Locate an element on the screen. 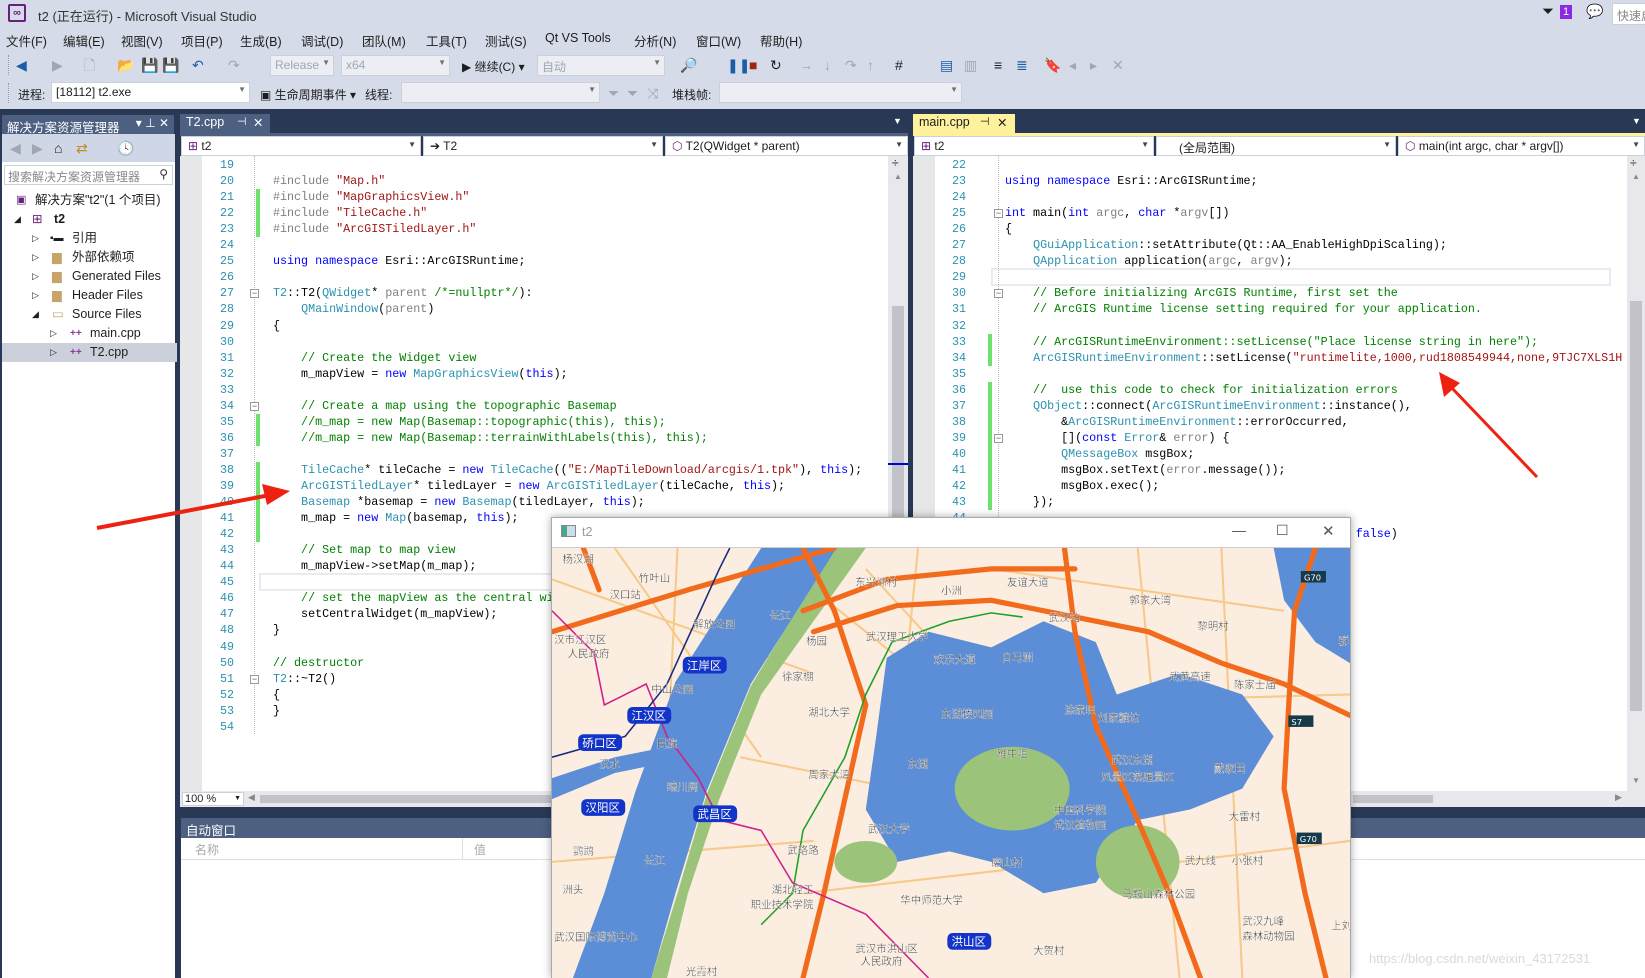 Image resolution: width=1645 pixels, height=978 pixels. code-line: // Set map to map view is located at coordinates (364, 550).